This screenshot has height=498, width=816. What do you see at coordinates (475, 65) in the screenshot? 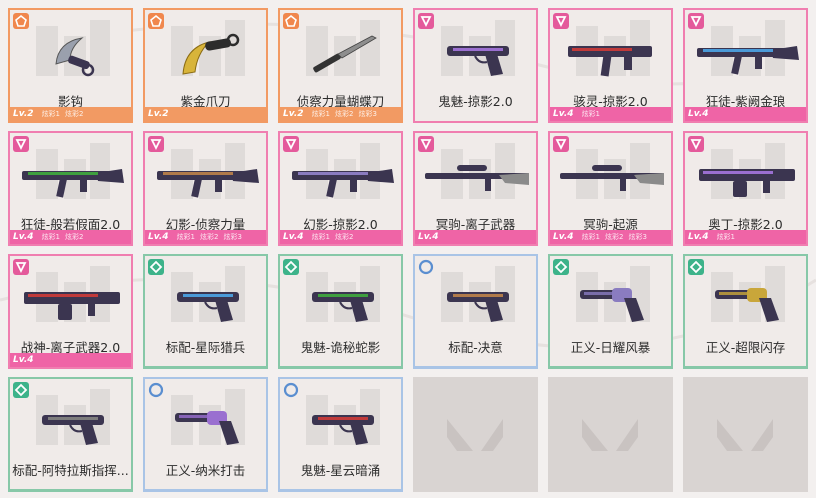
I see `weapon-skin-card: 鬼魅-掠影2.0` at bounding box center [475, 65].